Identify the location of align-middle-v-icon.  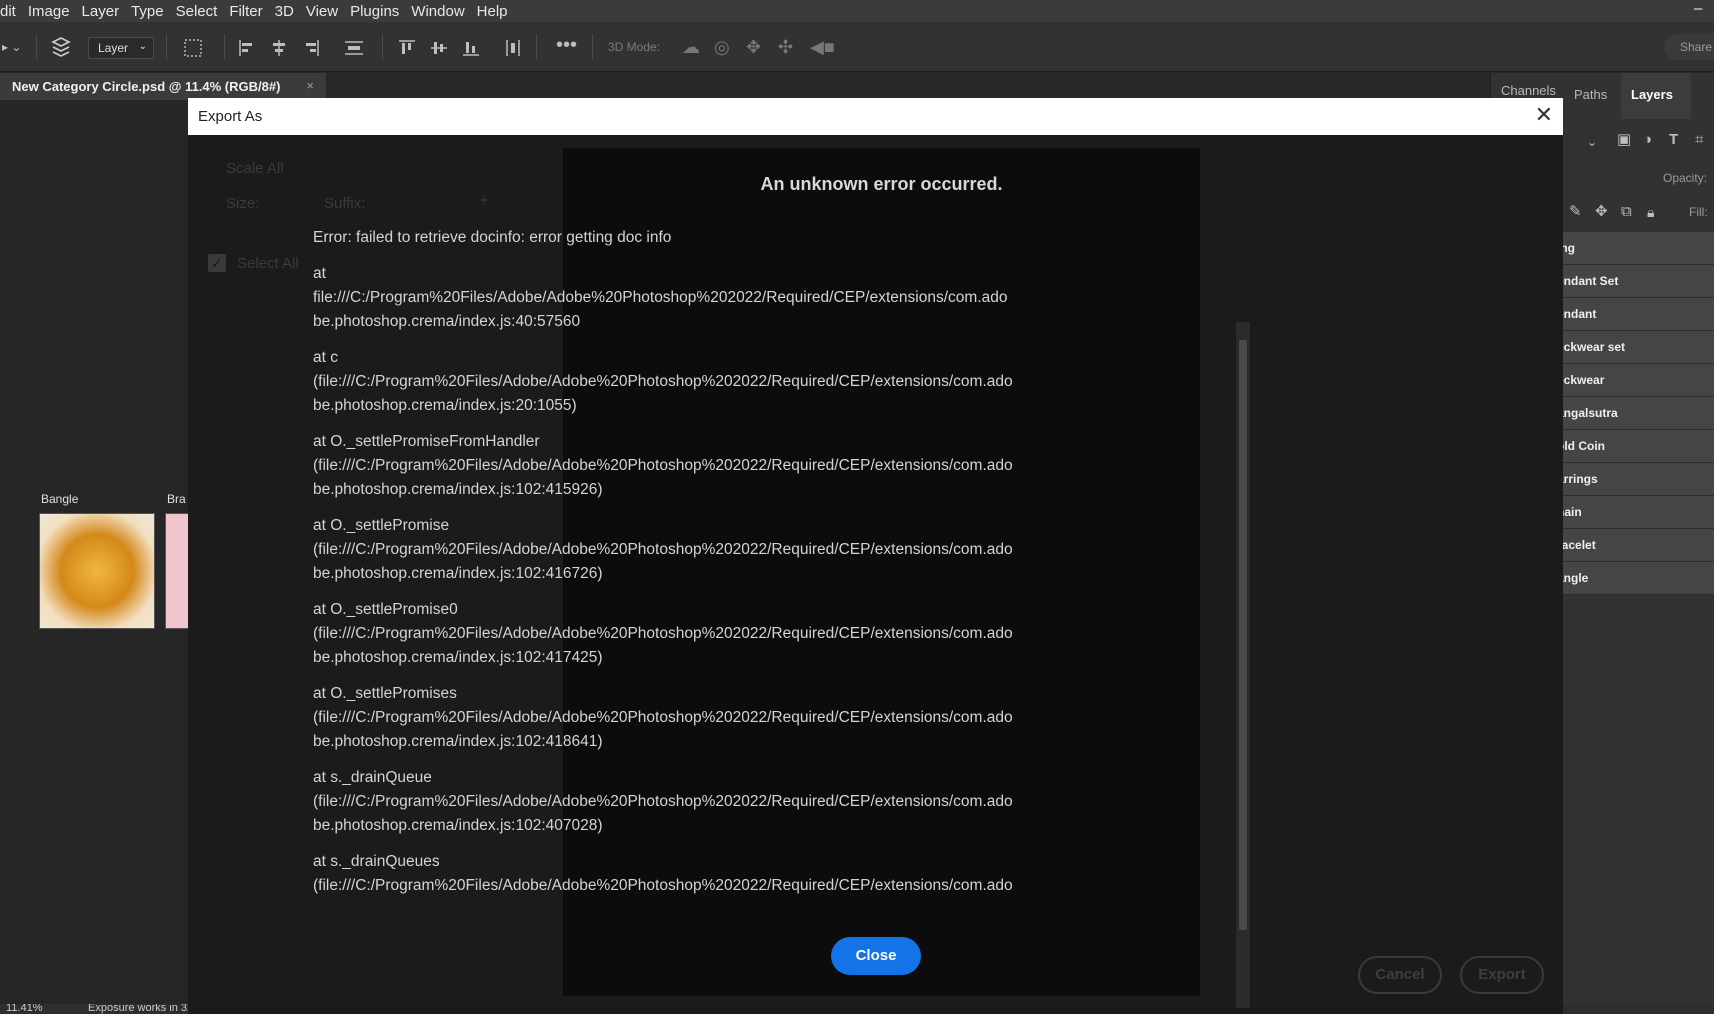
(439, 49).